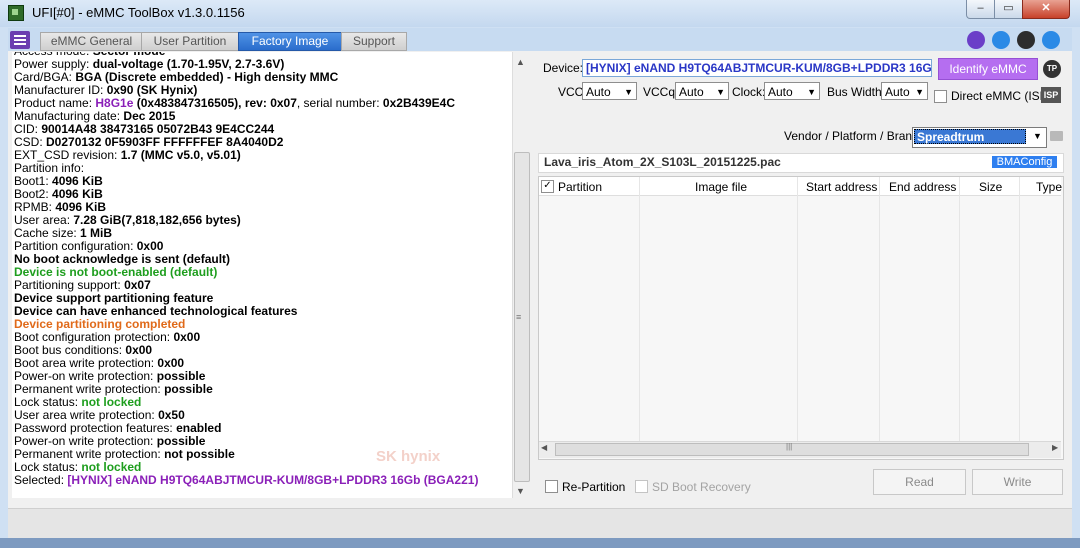 This screenshot has width=1080, height=548. I want to click on log-value: not possible, so click(197, 454).